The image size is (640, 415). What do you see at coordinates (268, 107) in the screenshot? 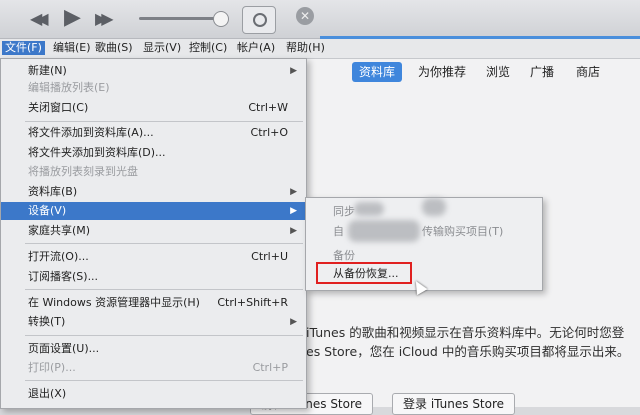
I see `shortcut-label: Ctrl+W` at bounding box center [268, 107].